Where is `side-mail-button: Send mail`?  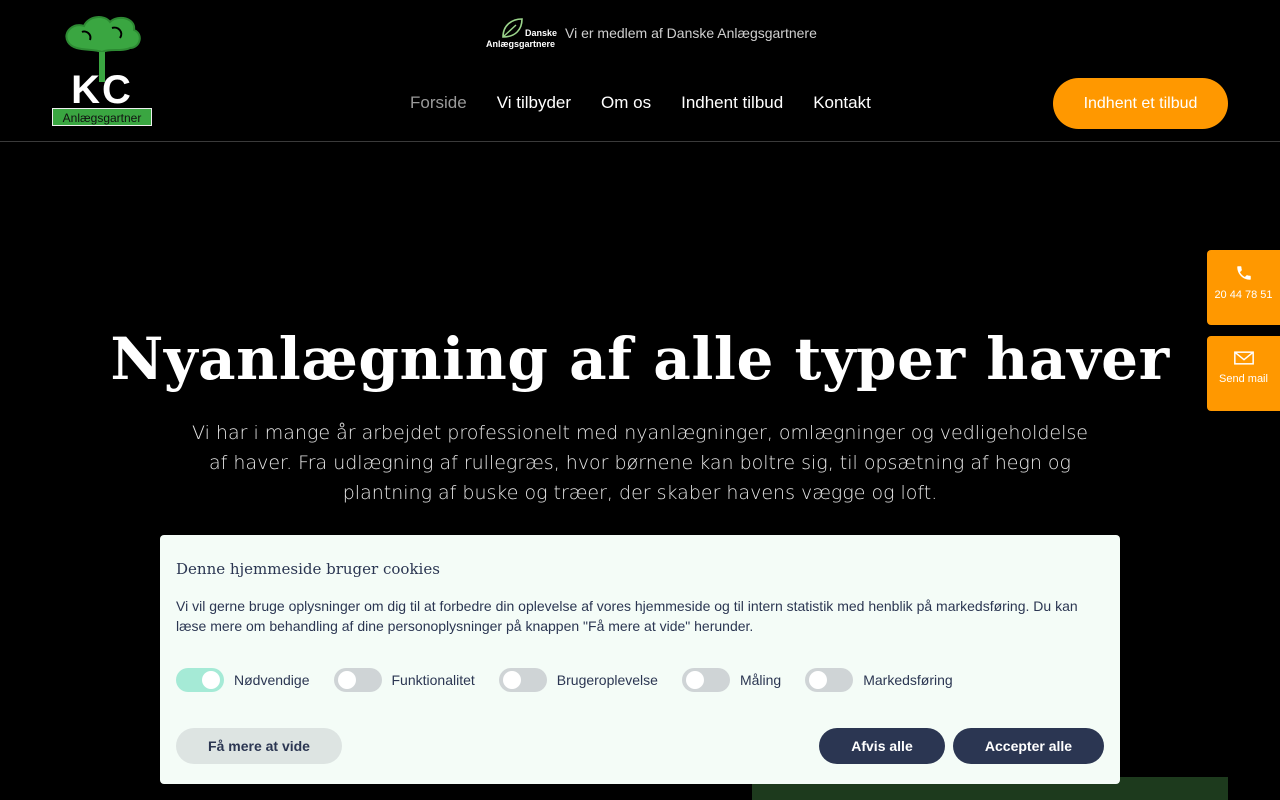 side-mail-button: Send mail is located at coordinates (1243, 373).